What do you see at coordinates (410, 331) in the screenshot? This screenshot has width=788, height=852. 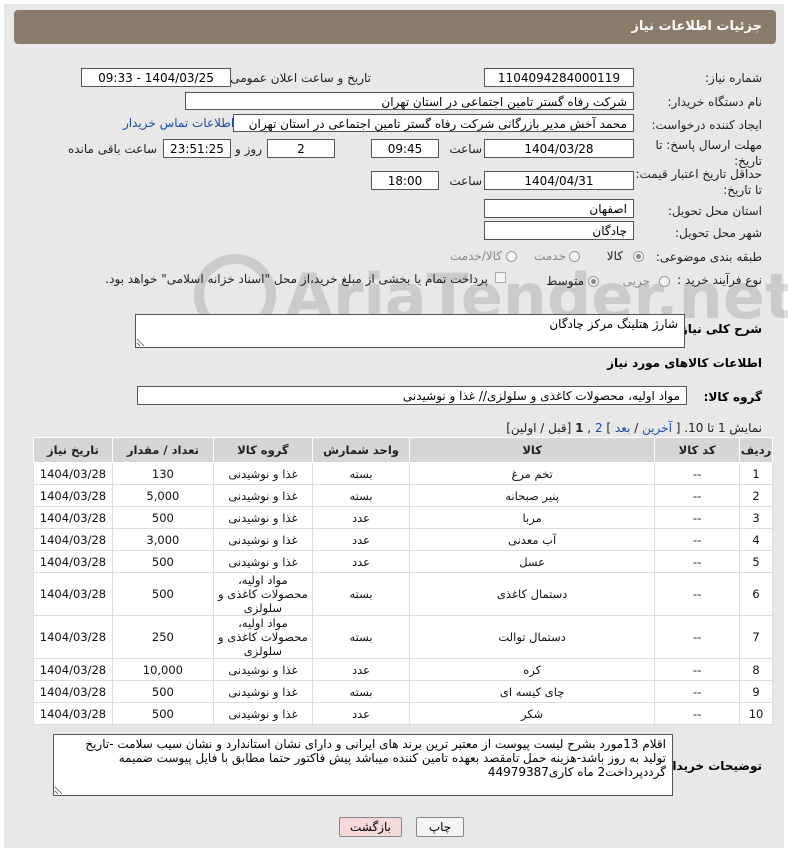 I see `description-textarea: شارژ هتلینگ مرکز چادگان` at bounding box center [410, 331].